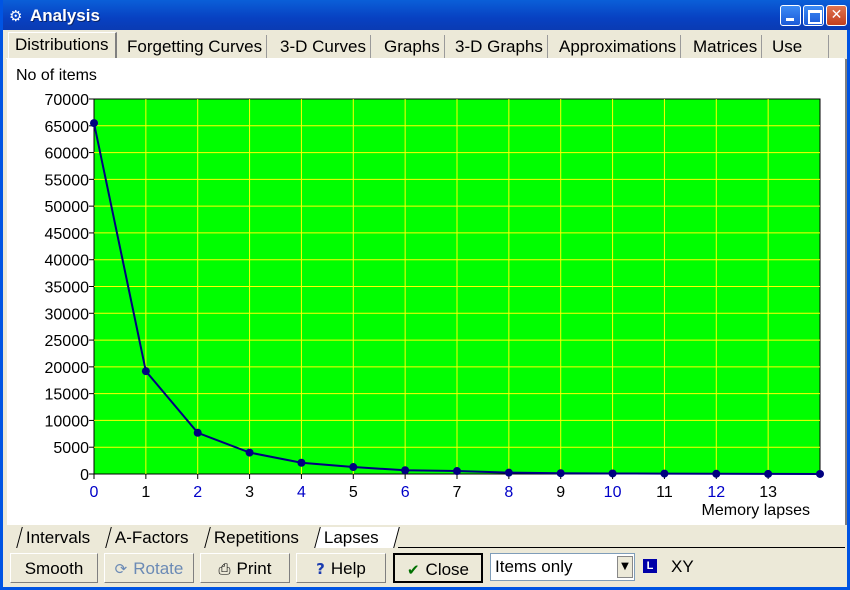 The image size is (850, 590). I want to click on tab-3d-curves: 3-D Curves, so click(323, 47).